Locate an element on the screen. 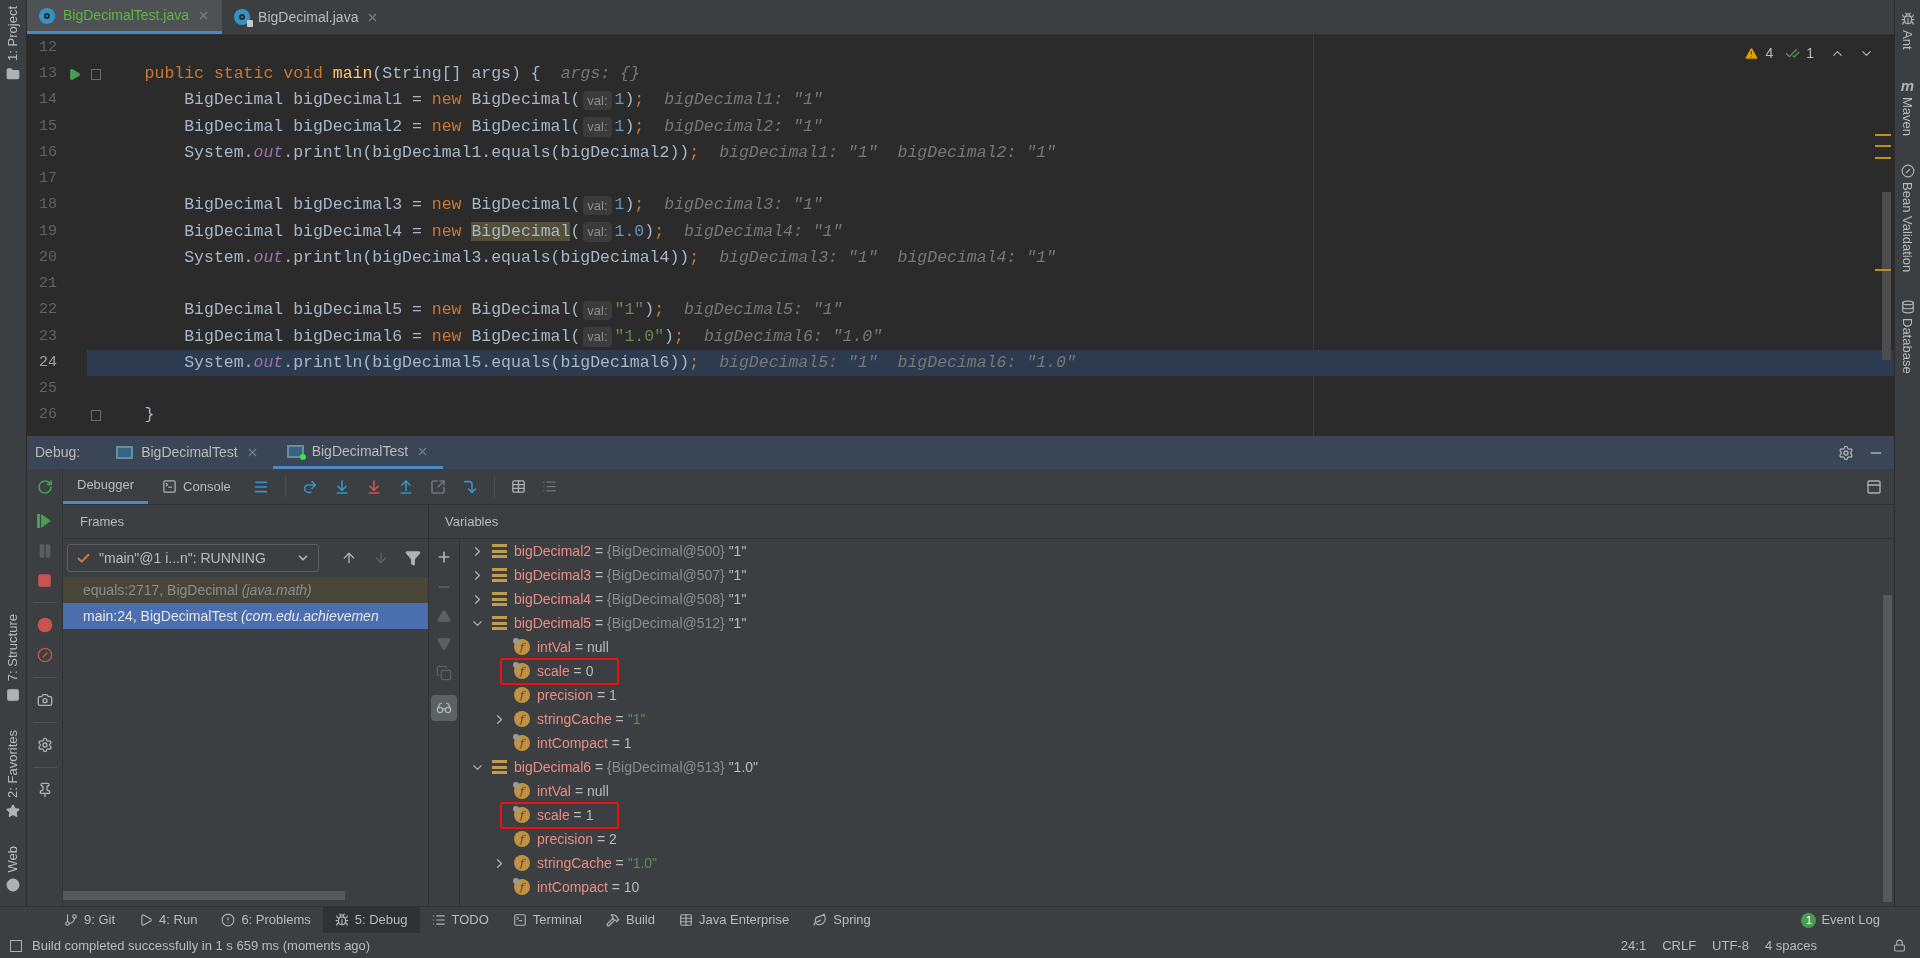 The height and width of the screenshot is (958, 1920). run-to-cursor-icon is located at coordinates (469, 486).